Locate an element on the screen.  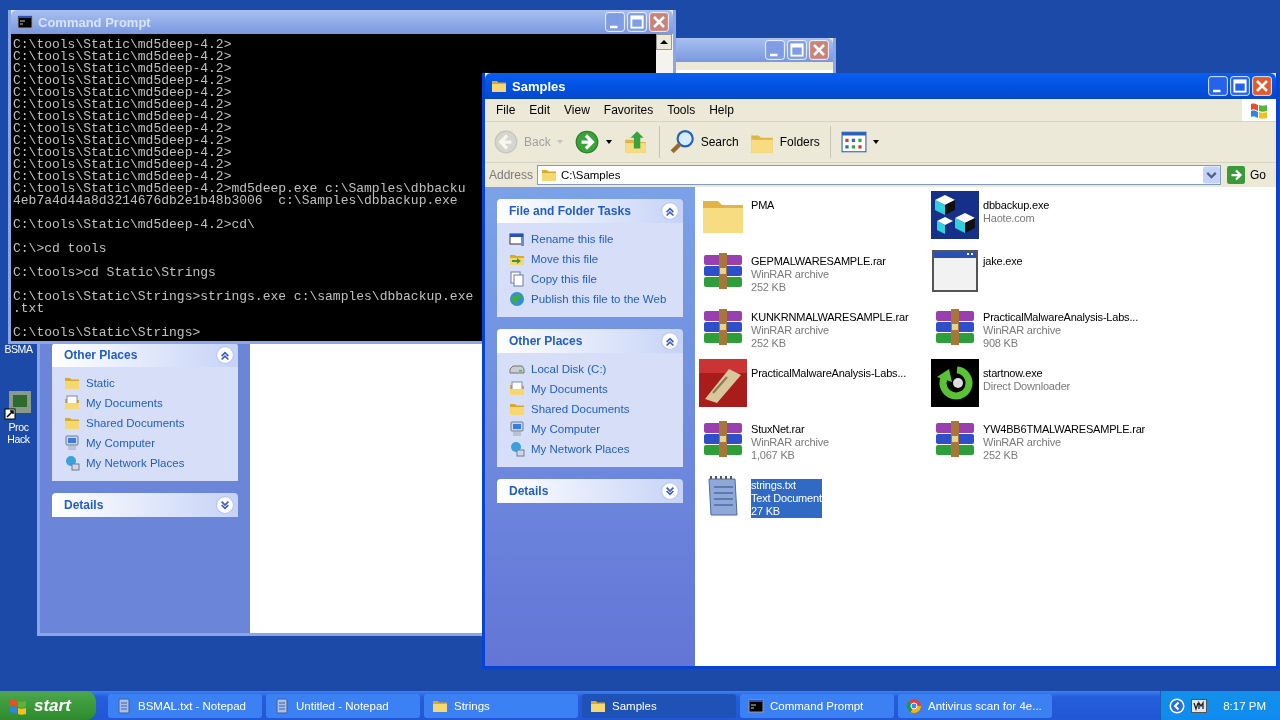
icon-caption: StuxNet.rar WinRAR archive 1,067 KB is located at coordinates (790, 442).